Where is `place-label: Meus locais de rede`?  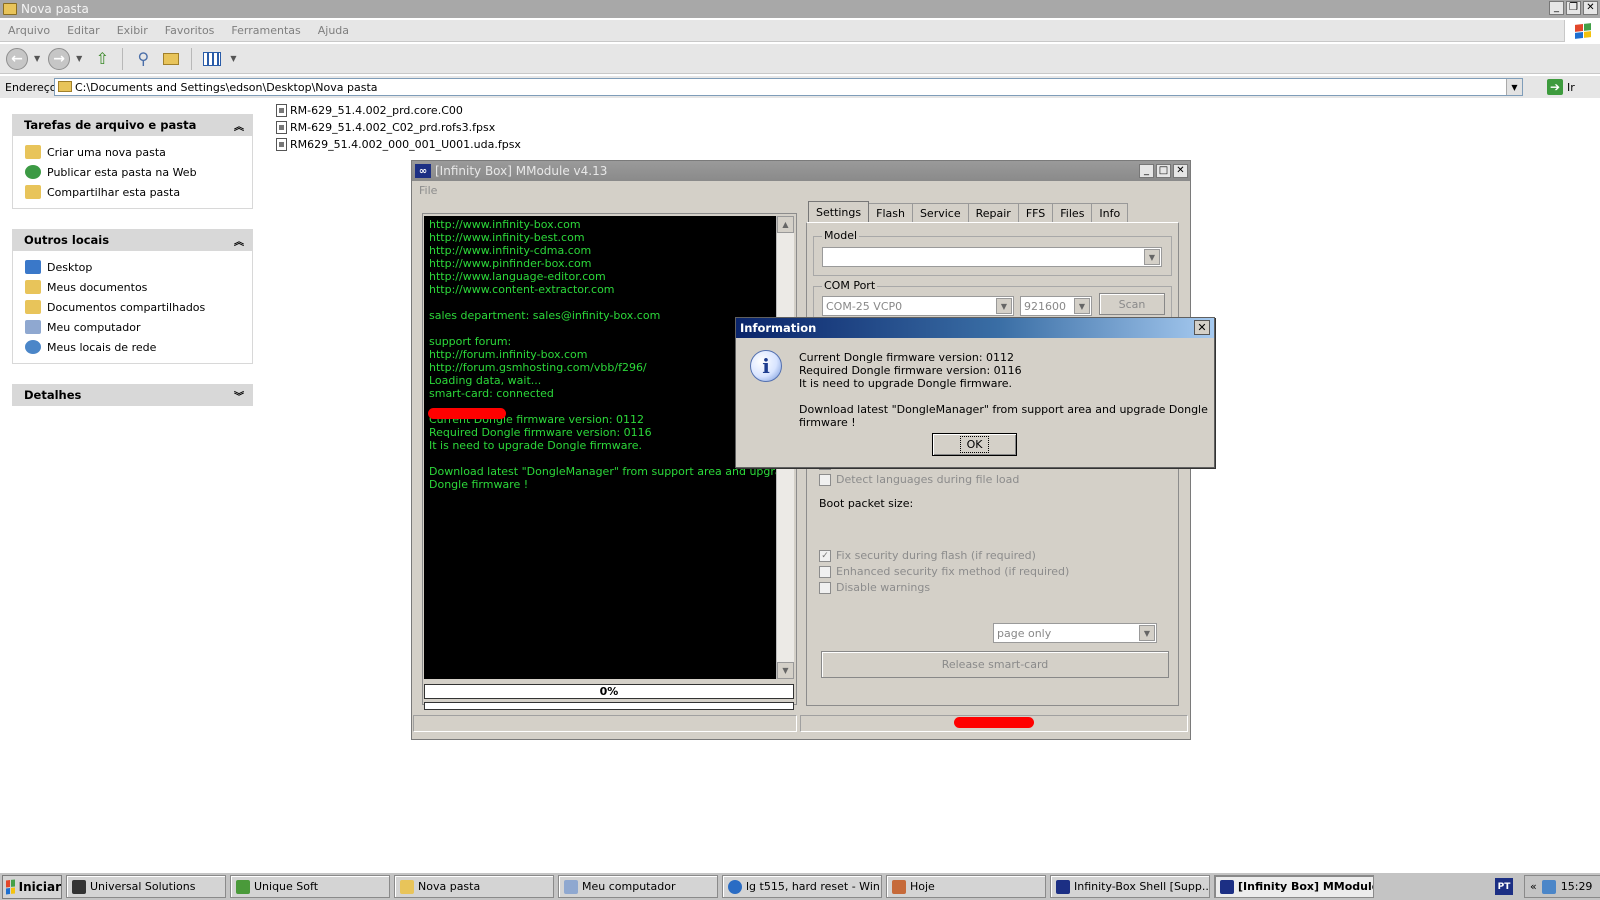
place-label: Meus locais de rede is located at coordinates (102, 347).